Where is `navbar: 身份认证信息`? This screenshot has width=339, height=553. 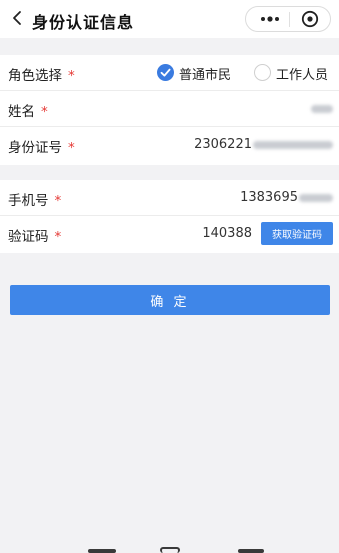
navbar: 身份认证信息 is located at coordinates (169, 19).